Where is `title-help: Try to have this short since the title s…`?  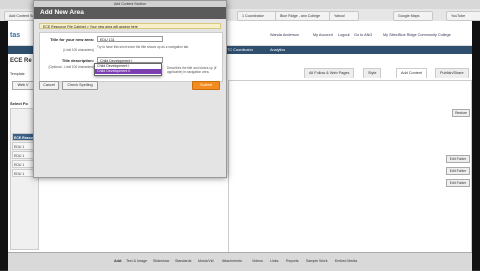 title-help: Try to have this short since the title s… is located at coordinates (143, 47).